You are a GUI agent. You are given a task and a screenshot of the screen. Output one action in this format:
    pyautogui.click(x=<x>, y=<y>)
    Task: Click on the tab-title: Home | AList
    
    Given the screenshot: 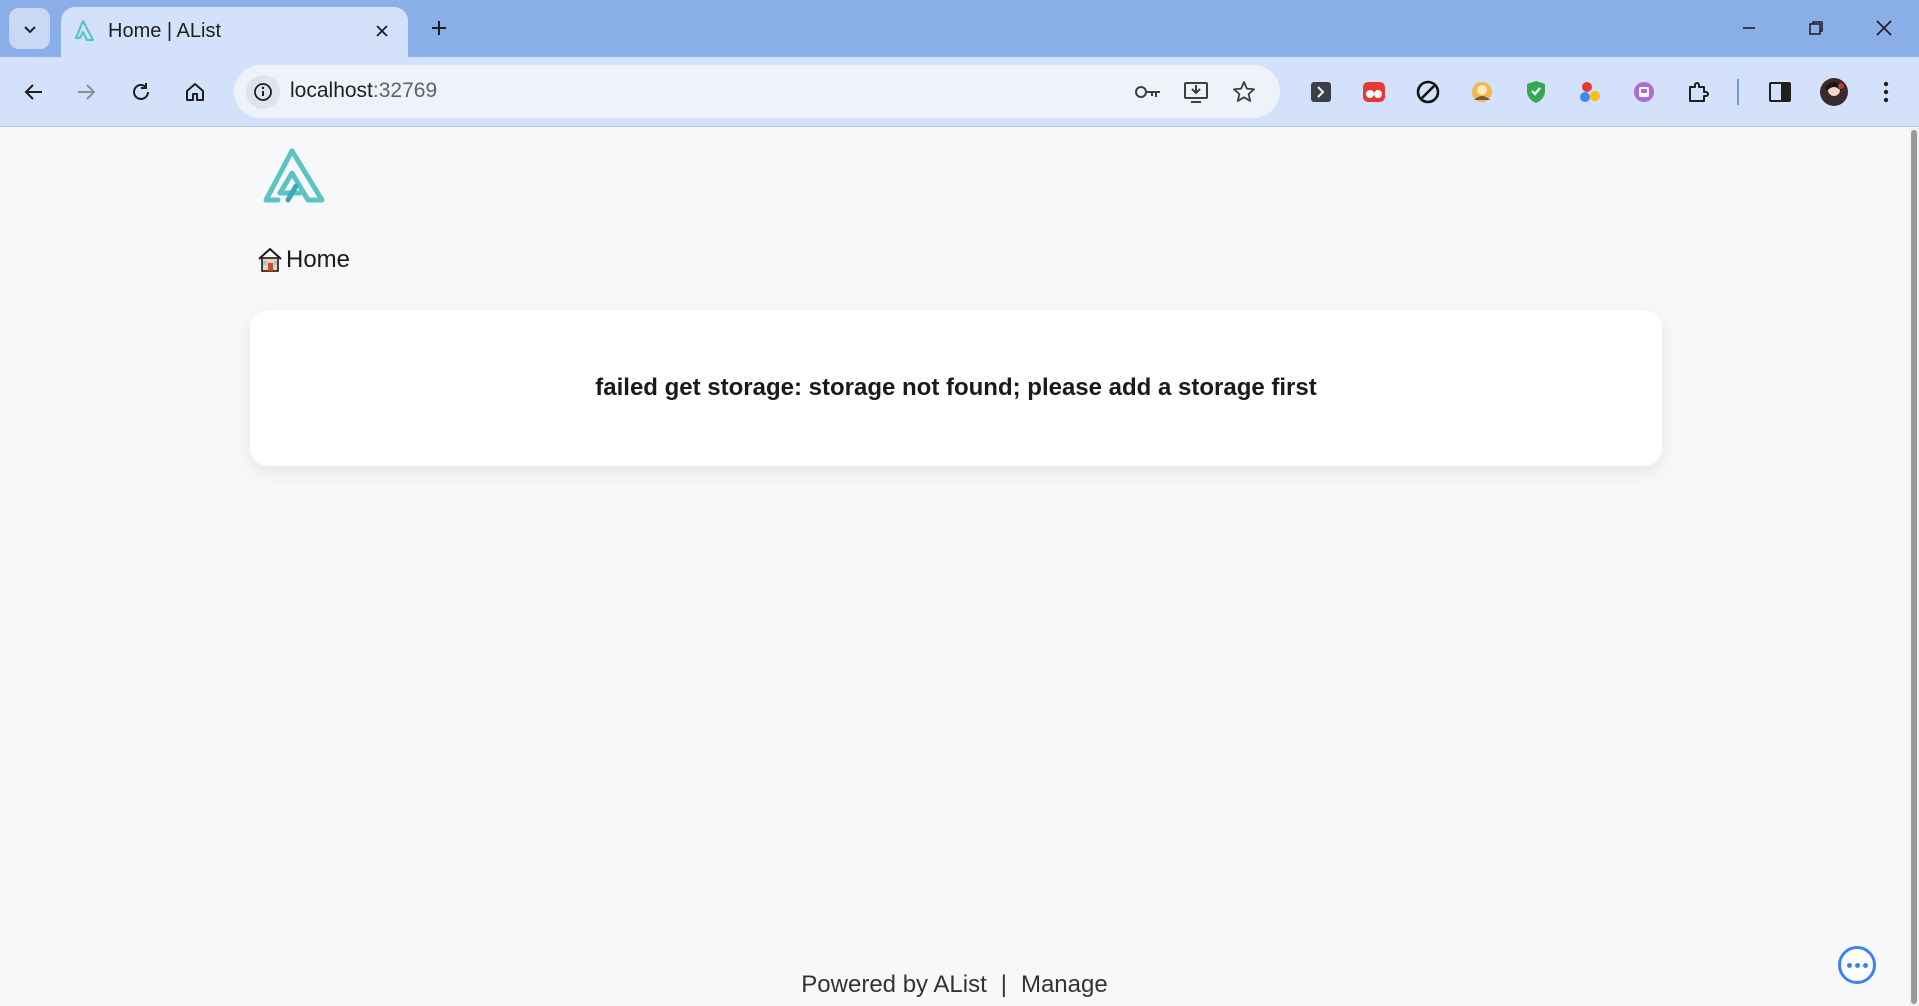 What is the action you would take?
    pyautogui.click(x=165, y=31)
    